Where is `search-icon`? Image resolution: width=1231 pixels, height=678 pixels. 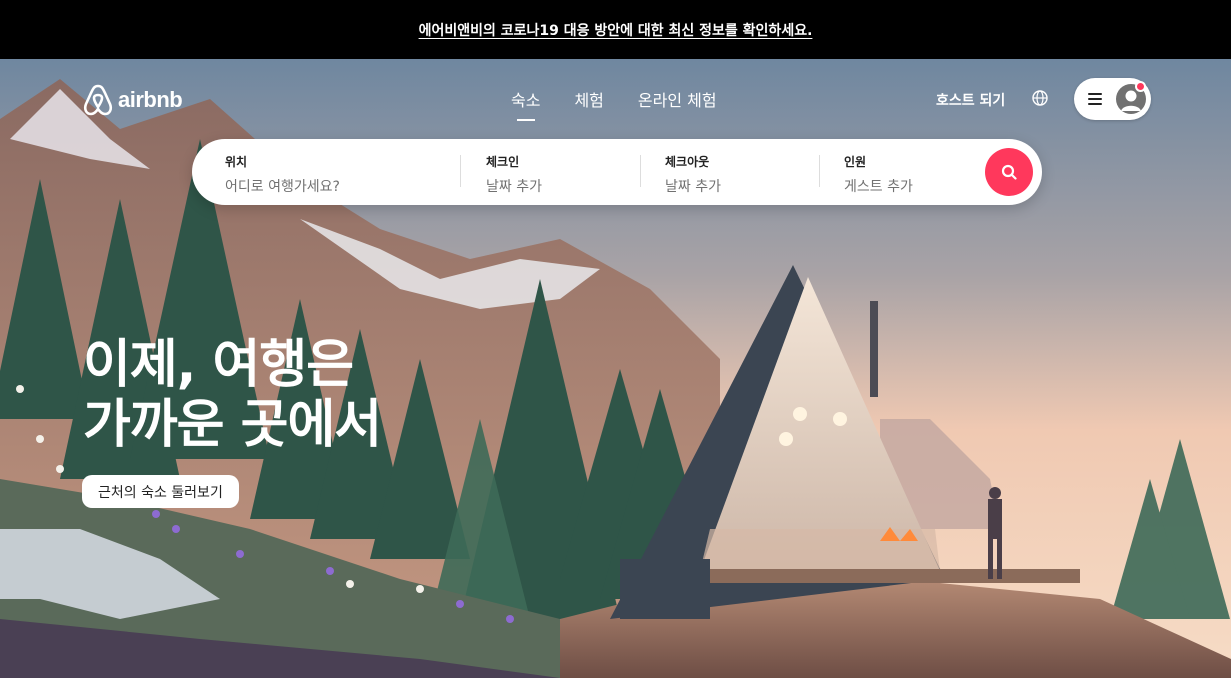
search-icon is located at coordinates (1009, 172).